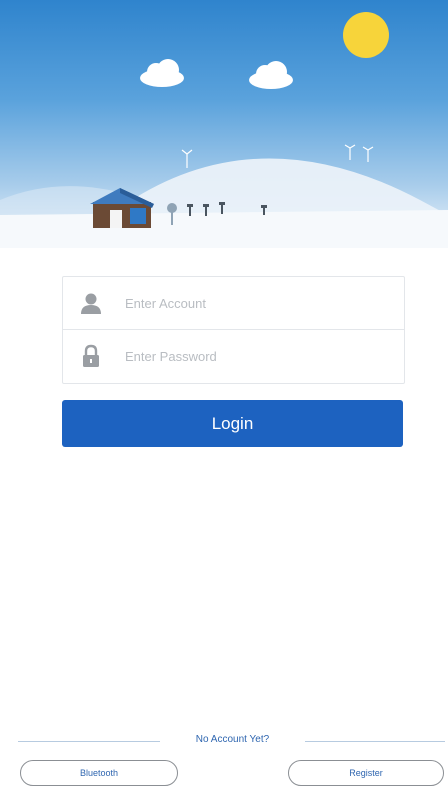 Image resolution: width=448 pixels, height=790 pixels. What do you see at coordinates (91, 355) in the screenshot?
I see `lock-icon` at bounding box center [91, 355].